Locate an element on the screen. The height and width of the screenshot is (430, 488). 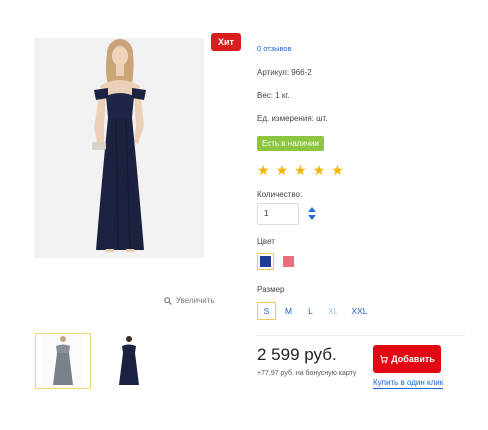
add-to-cart-button: Добавить is located at coordinates (407, 359).